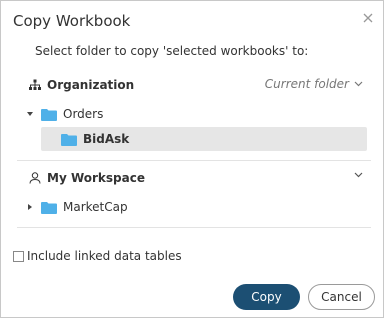  Describe the element at coordinates (72, 21) in the screenshot. I see `dialog-title: Copy Workbook` at that location.